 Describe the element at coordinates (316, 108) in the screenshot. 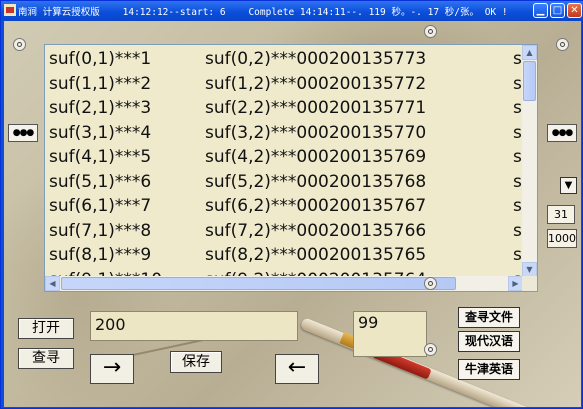

I see `list-cell: suf(2,2)***000200135771` at that location.